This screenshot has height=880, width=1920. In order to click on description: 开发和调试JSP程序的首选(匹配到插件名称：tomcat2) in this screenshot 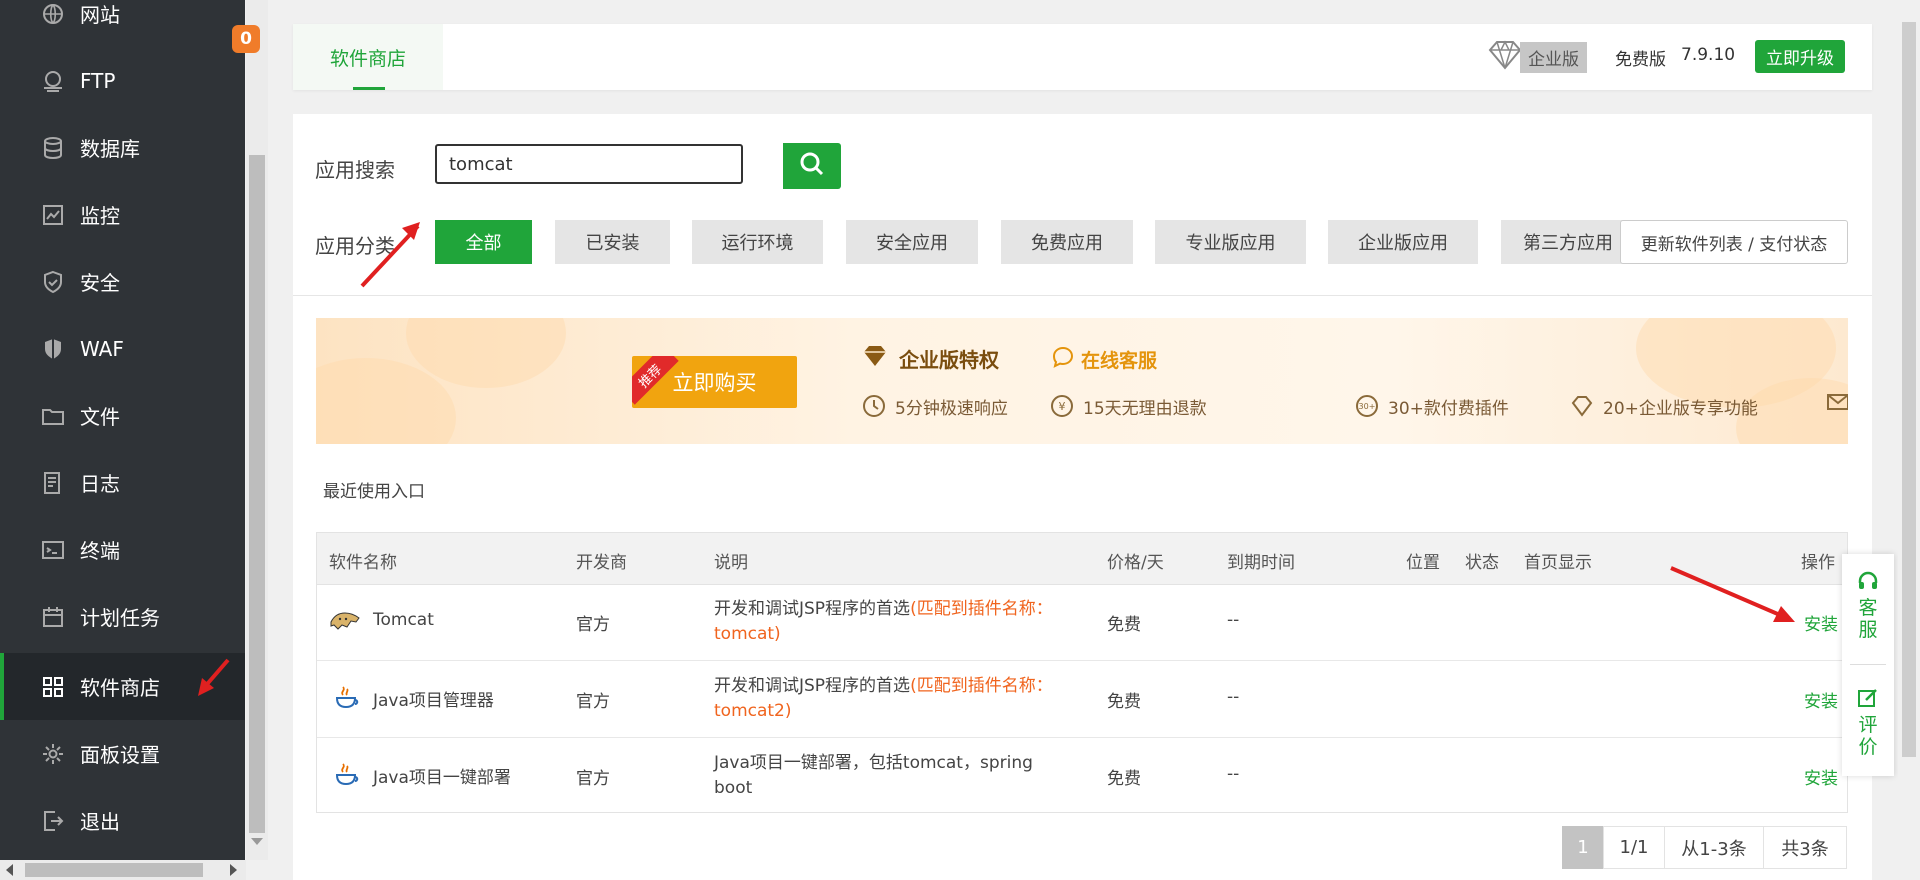, I will do `click(883, 698)`.